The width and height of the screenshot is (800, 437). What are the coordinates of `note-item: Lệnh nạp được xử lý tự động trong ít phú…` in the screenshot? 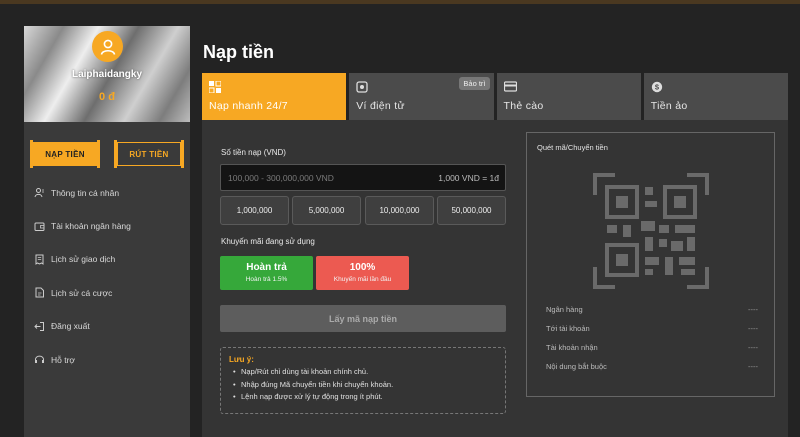 It's located at (369, 397).